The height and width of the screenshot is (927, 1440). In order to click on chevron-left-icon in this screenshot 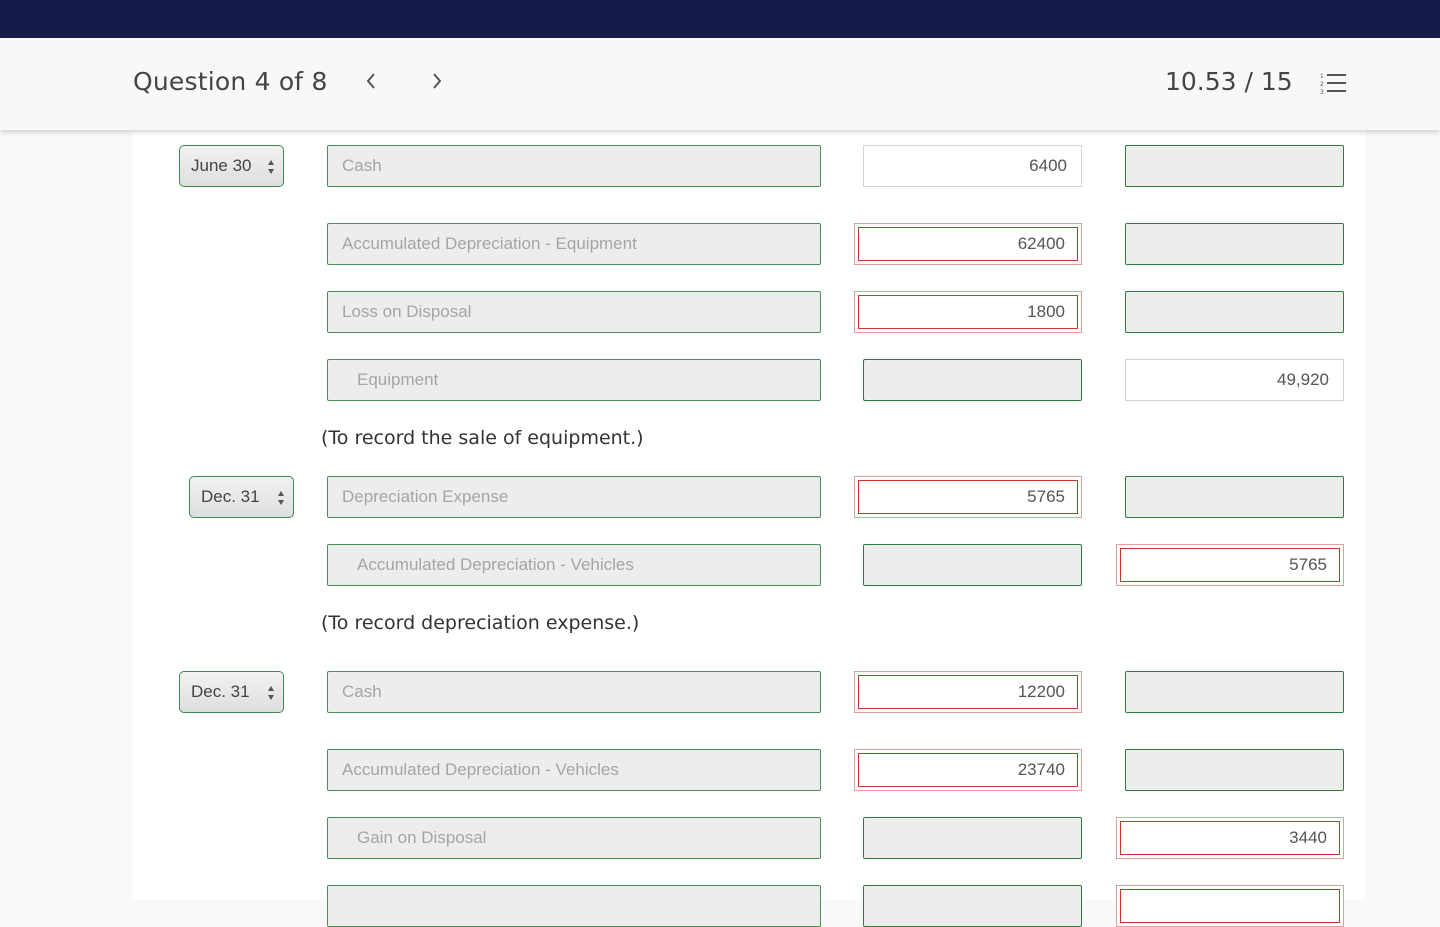, I will do `click(370, 81)`.